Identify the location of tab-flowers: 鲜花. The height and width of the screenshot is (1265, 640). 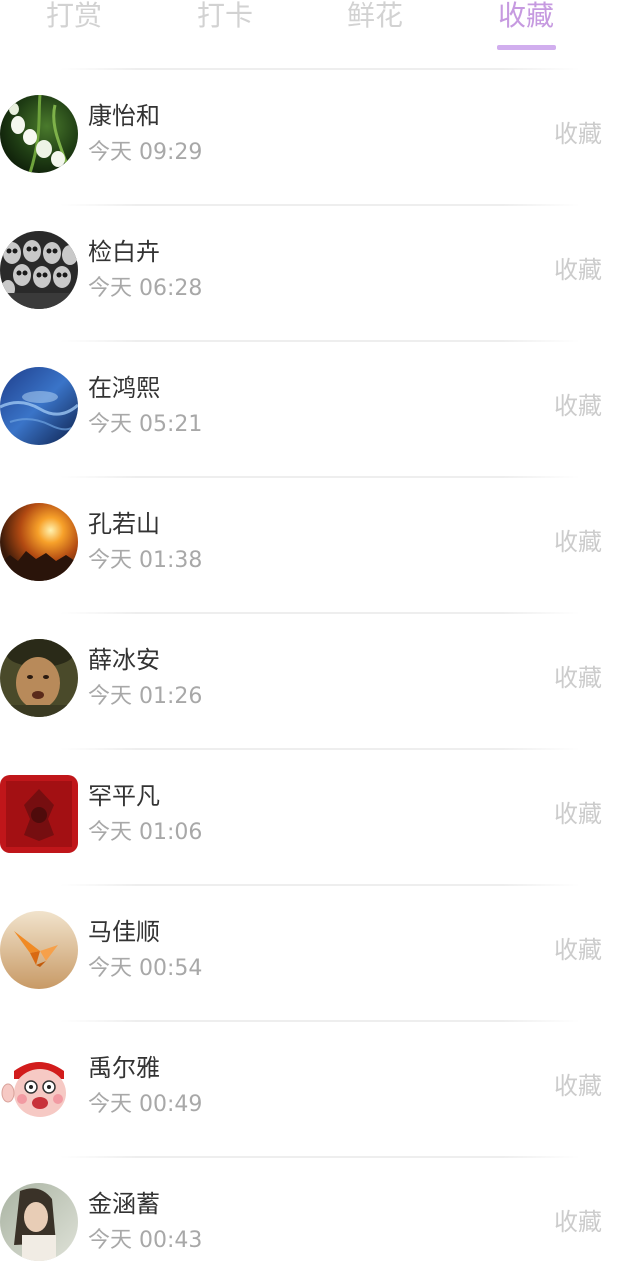
(375, 19).